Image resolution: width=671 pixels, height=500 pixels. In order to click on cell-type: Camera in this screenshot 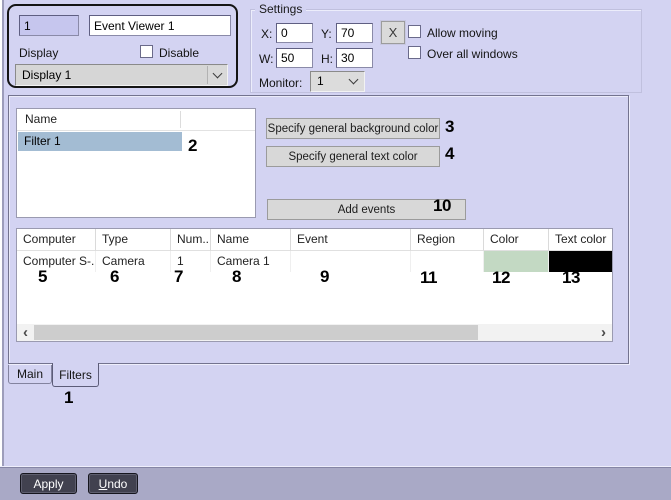, I will do `click(133, 261)`.